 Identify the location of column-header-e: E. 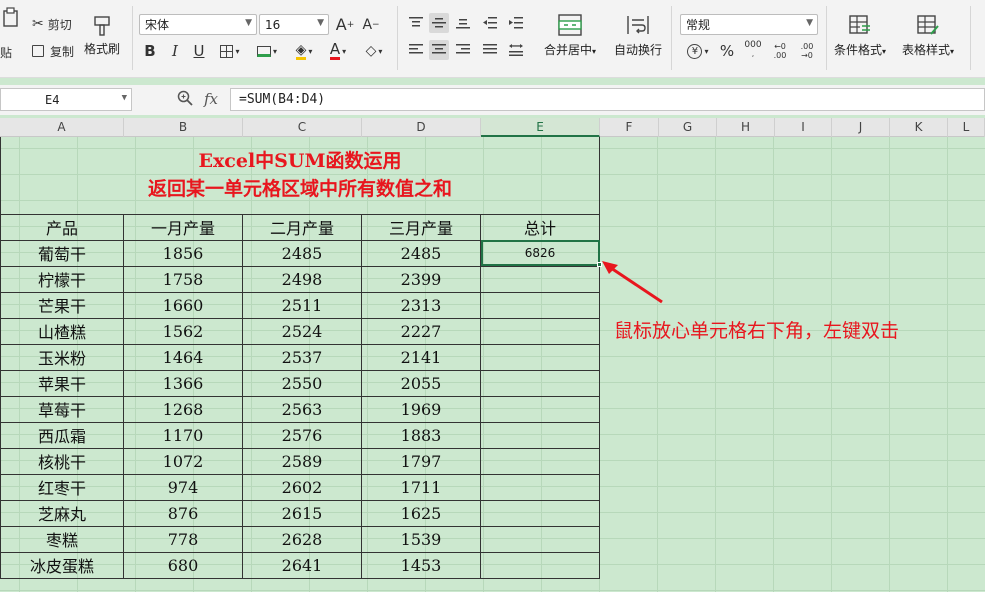
(540, 127).